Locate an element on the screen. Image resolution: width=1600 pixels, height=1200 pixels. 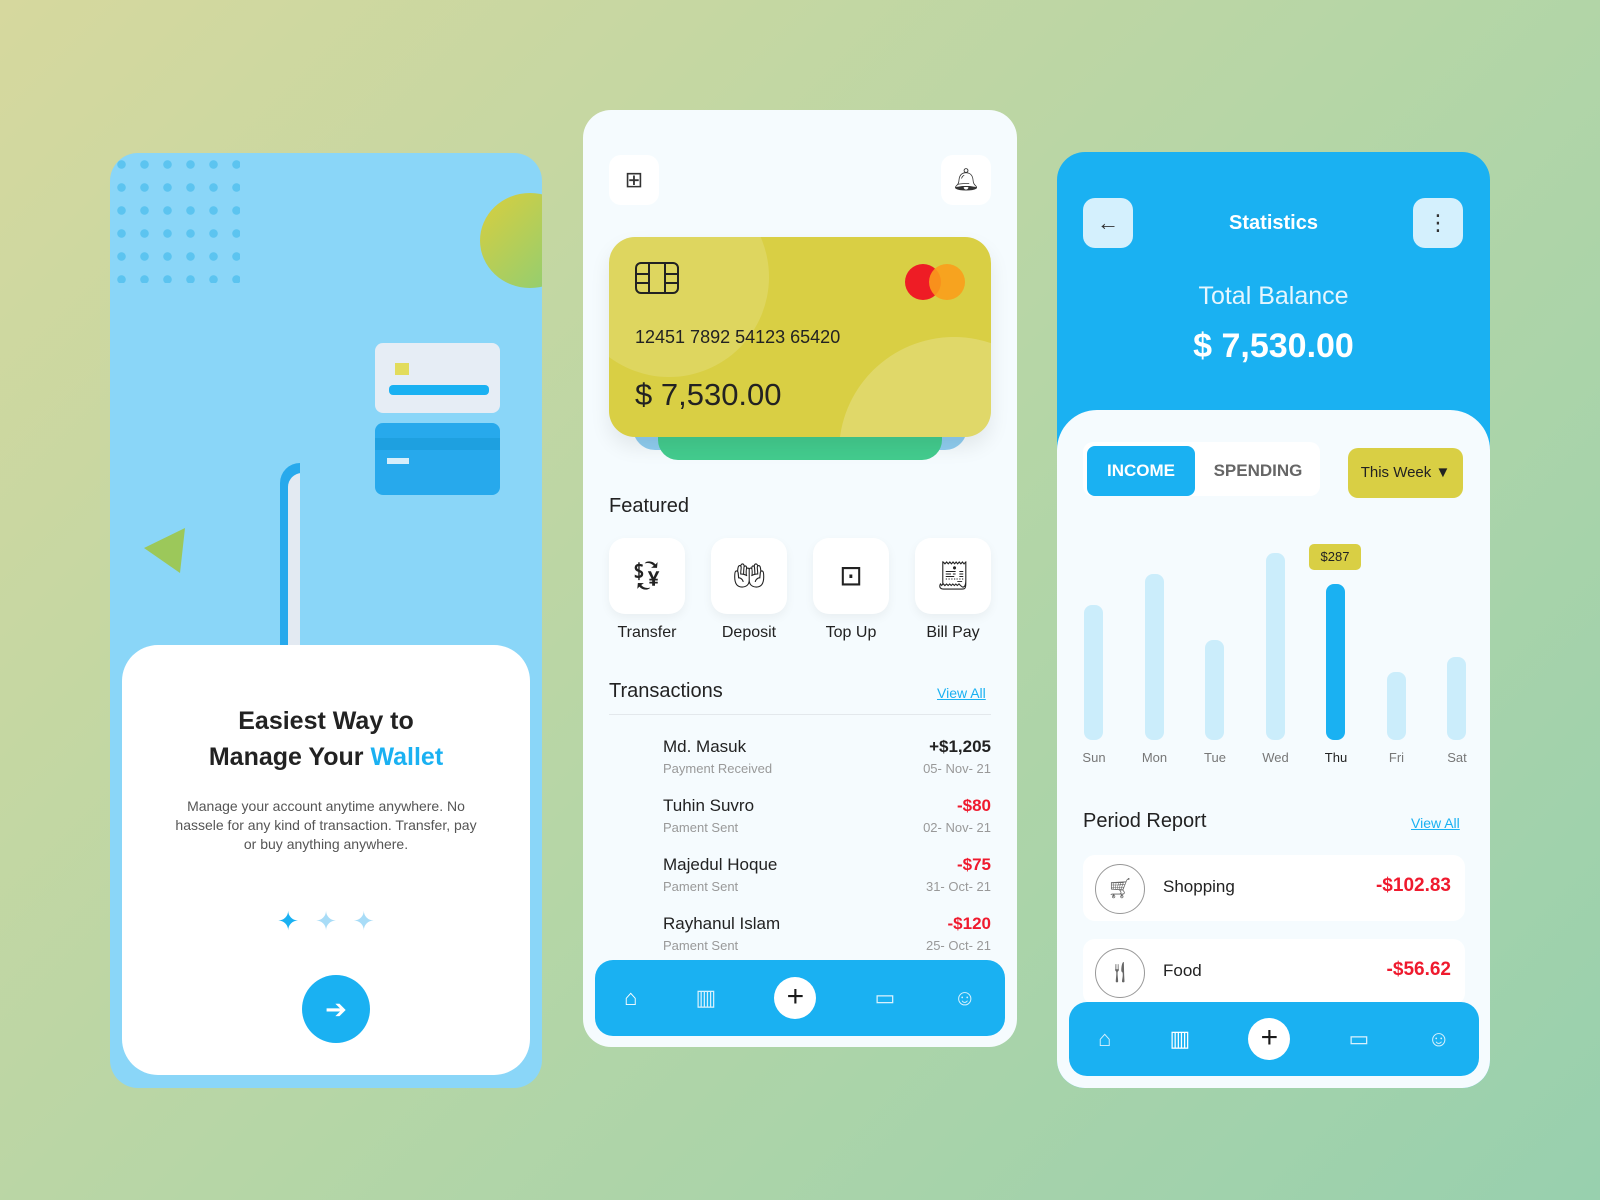
tab-spending: SPENDING is located at coordinates (1258, 471).